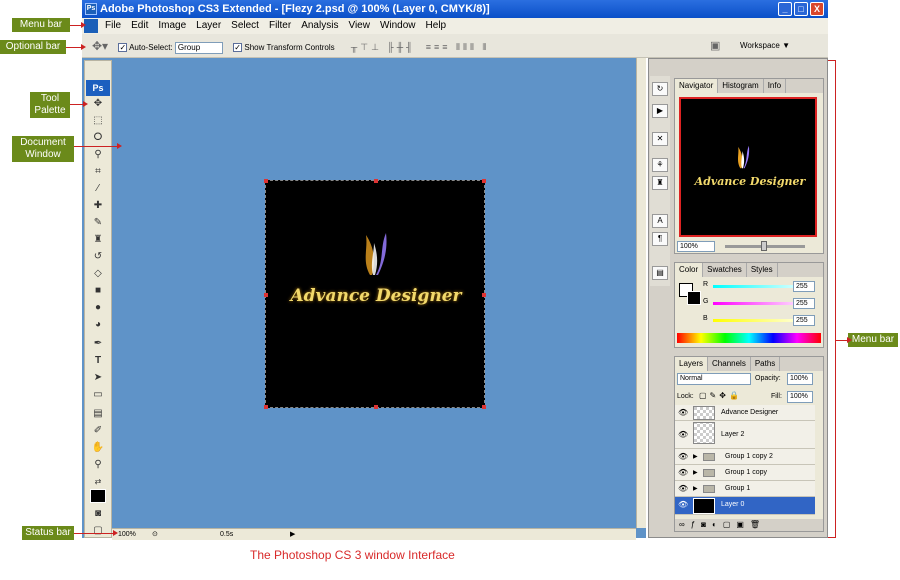 Image resolution: width=900 pixels, height=580 pixels. What do you see at coordinates (172, 26) in the screenshot?
I see `menu-image: Image` at bounding box center [172, 26].